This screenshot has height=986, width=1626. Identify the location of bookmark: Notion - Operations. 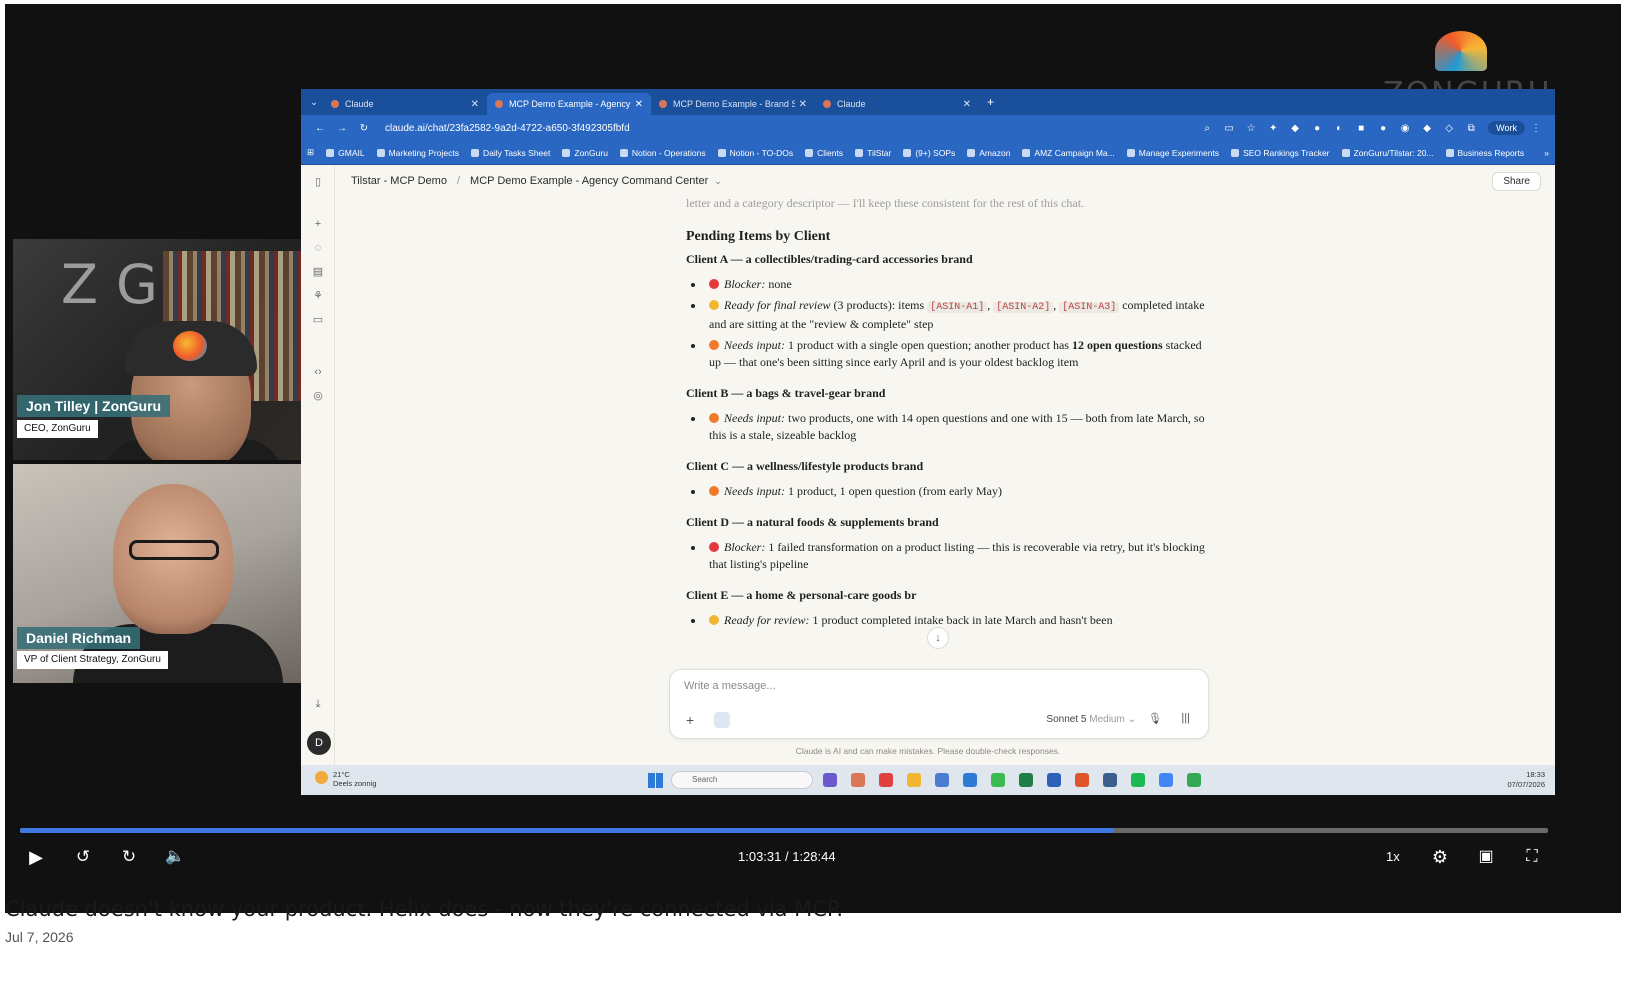
(663, 153).